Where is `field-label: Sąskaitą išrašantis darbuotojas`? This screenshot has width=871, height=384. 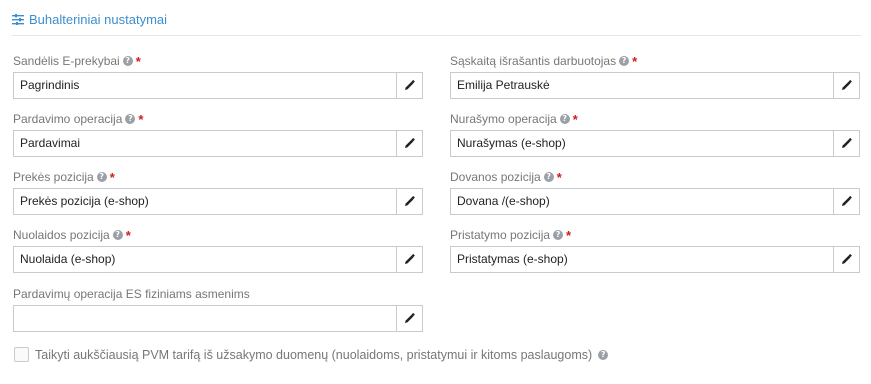 field-label: Sąskaitą išrašantis darbuotojas is located at coordinates (533, 61).